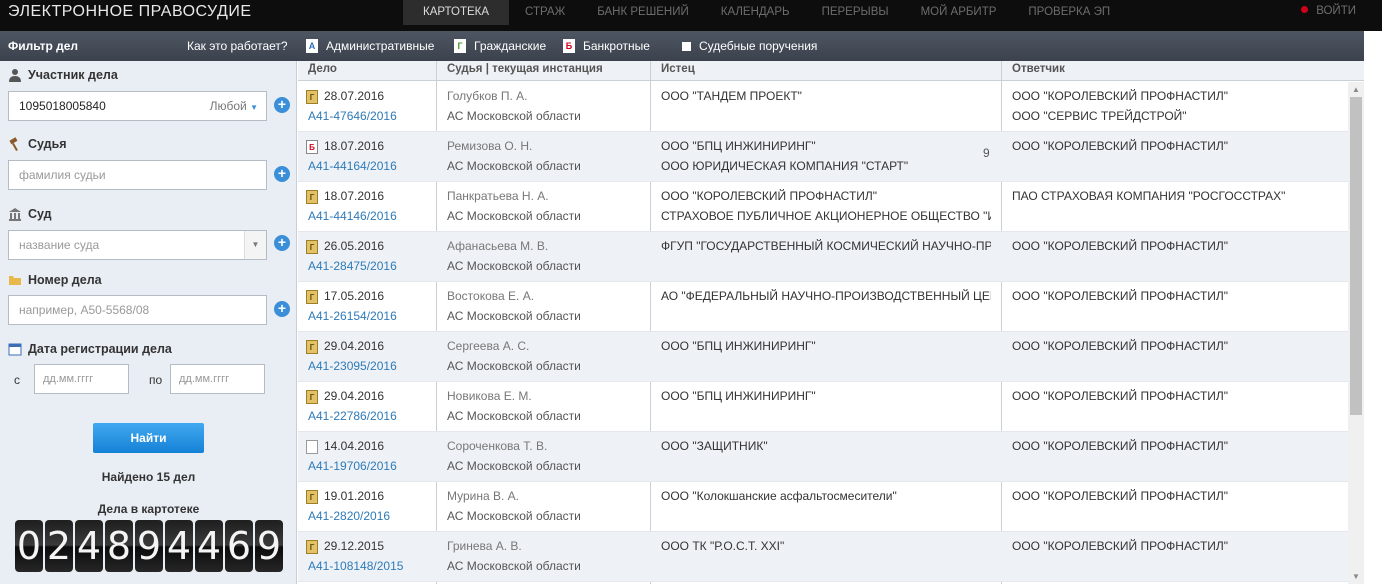 This screenshot has width=1382, height=584. Describe the element at coordinates (545, 12) in the screenshot. I see `nav-item-1: СТРАЖ` at that location.